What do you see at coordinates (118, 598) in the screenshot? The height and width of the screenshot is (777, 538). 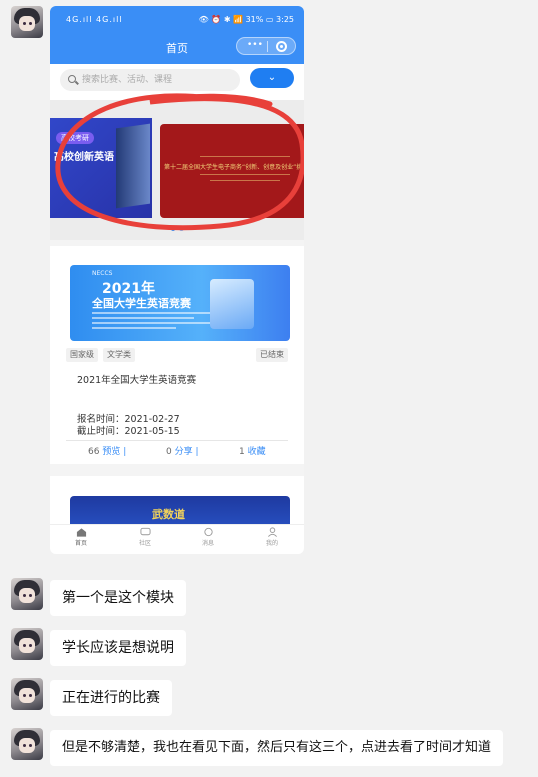 I see `message-bubble: 第一个是这个模块` at bounding box center [118, 598].